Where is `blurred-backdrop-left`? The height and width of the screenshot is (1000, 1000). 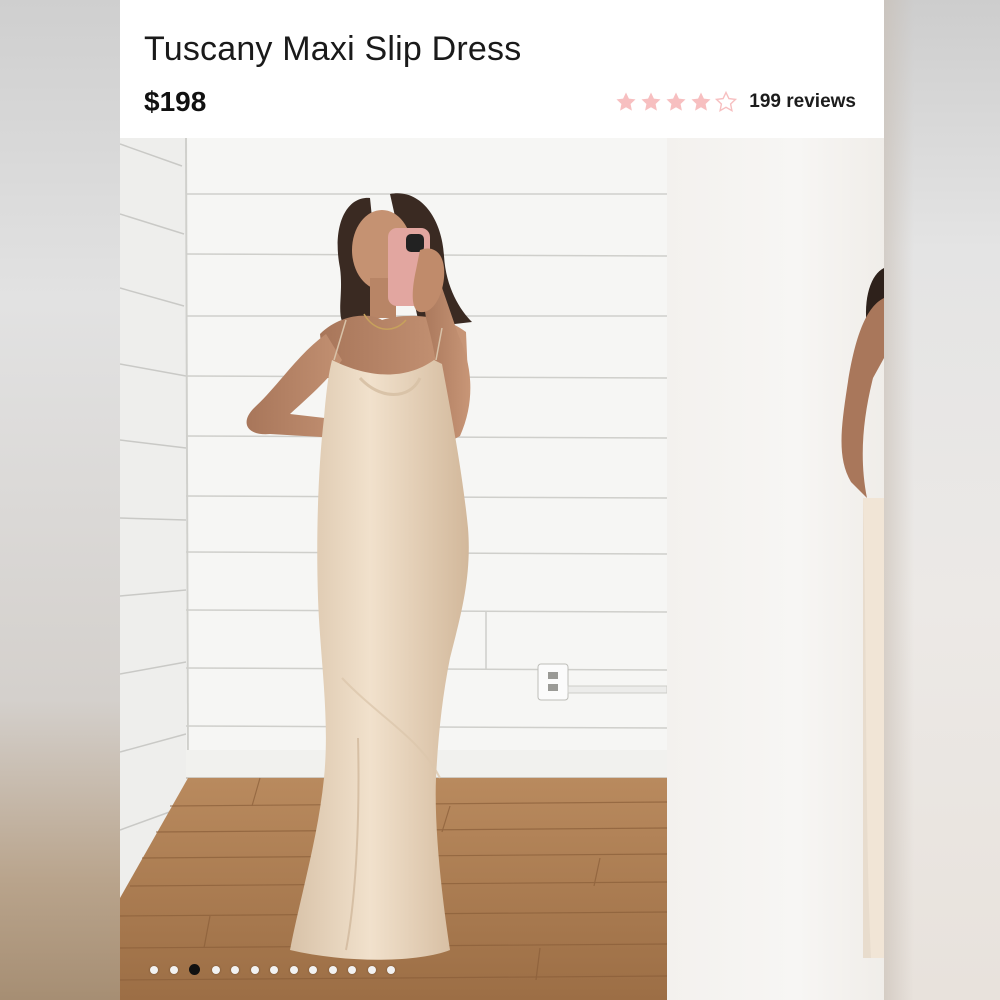
blurred-backdrop-left is located at coordinates (60, 500).